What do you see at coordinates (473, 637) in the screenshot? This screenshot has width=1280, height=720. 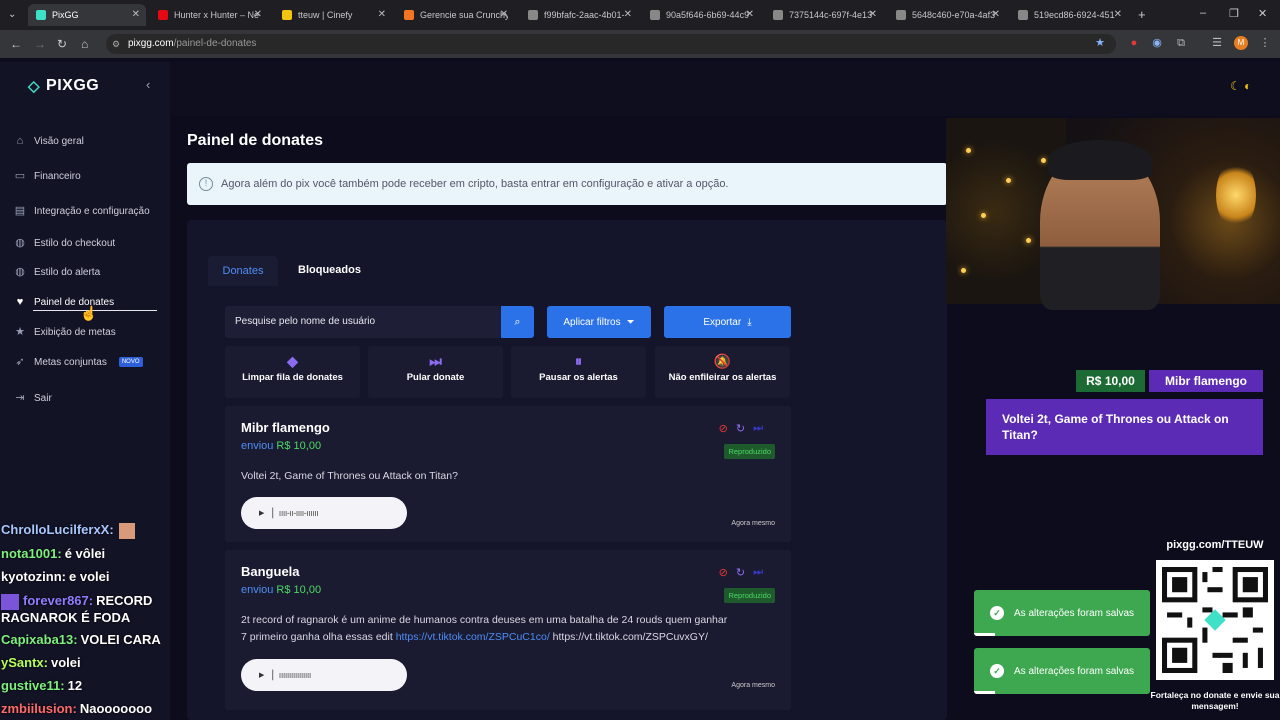 I see `tiktok-link: https://vt.tiktok.com/ZSPCuC1co/` at bounding box center [473, 637].